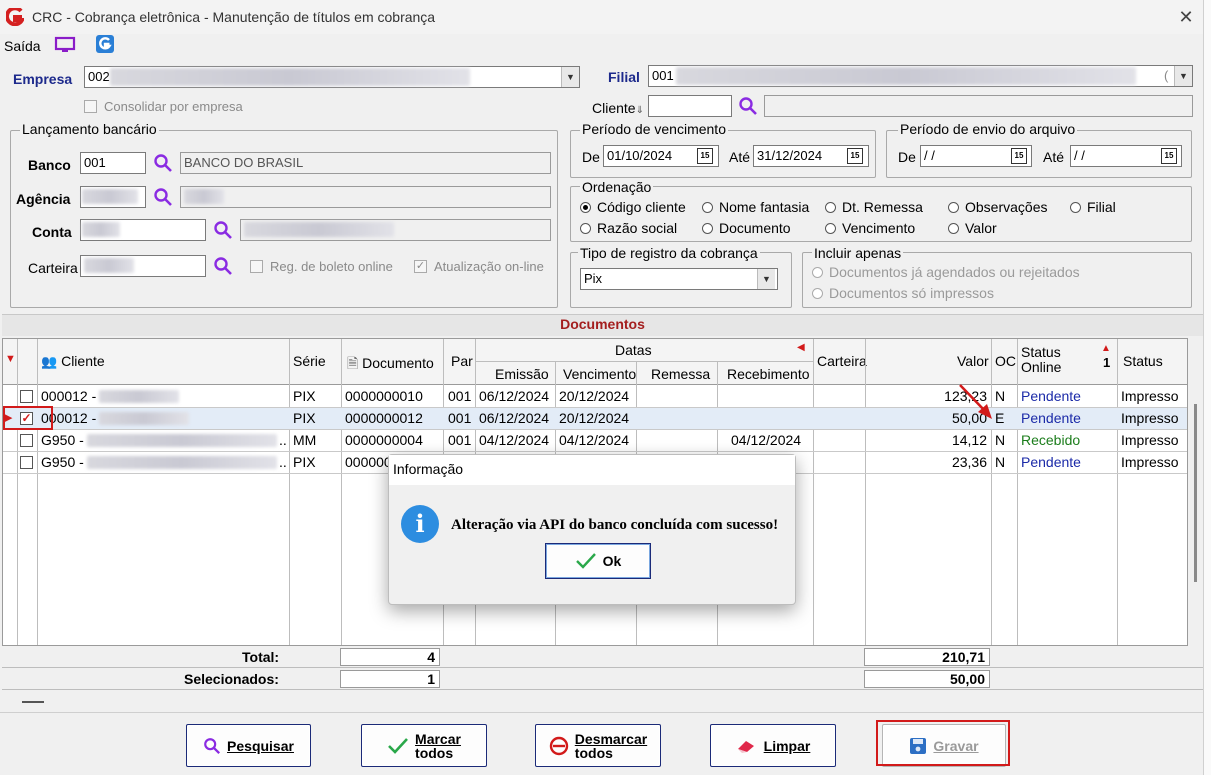 The width and height of the screenshot is (1211, 775). Describe the element at coordinates (1183, 76) in the screenshot. I see `filial-dropdown-icon: ▼` at that location.